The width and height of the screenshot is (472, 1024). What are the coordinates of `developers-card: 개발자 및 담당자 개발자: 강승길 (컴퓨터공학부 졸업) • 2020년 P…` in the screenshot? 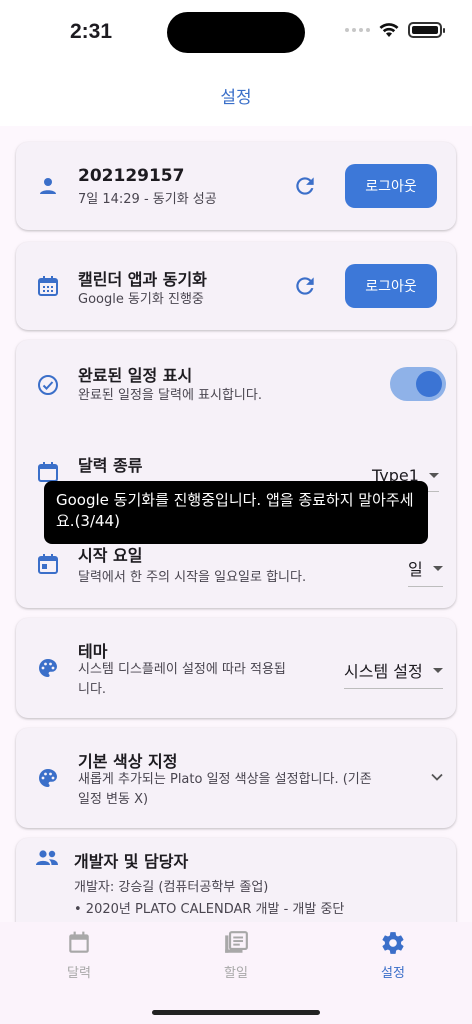 It's located at (236, 880).